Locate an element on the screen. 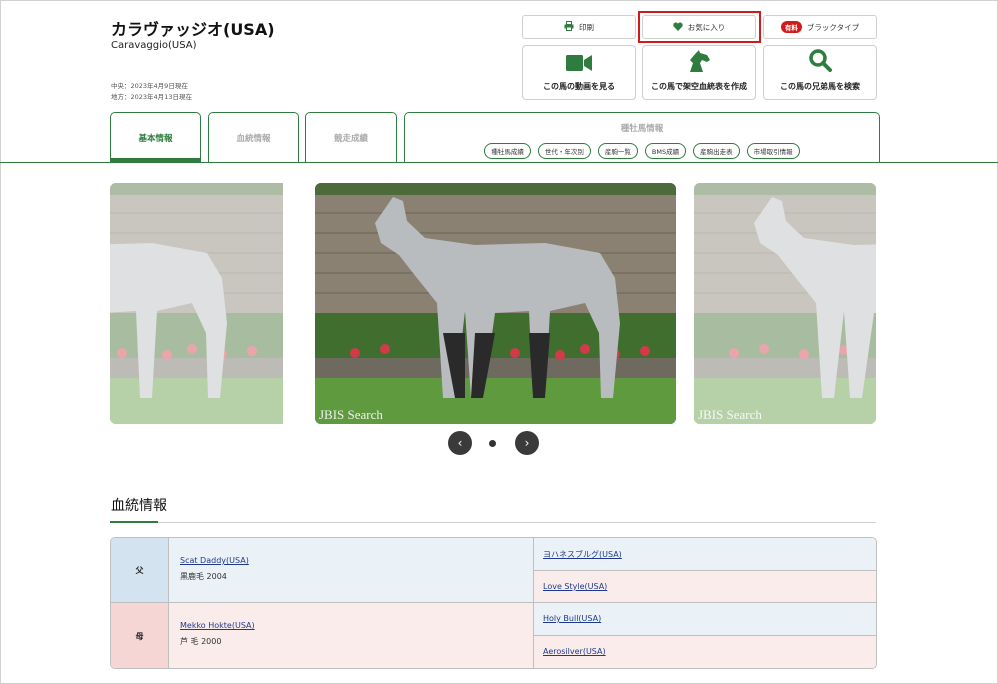  tab-race-label: 競走成績 is located at coordinates (350, 139).